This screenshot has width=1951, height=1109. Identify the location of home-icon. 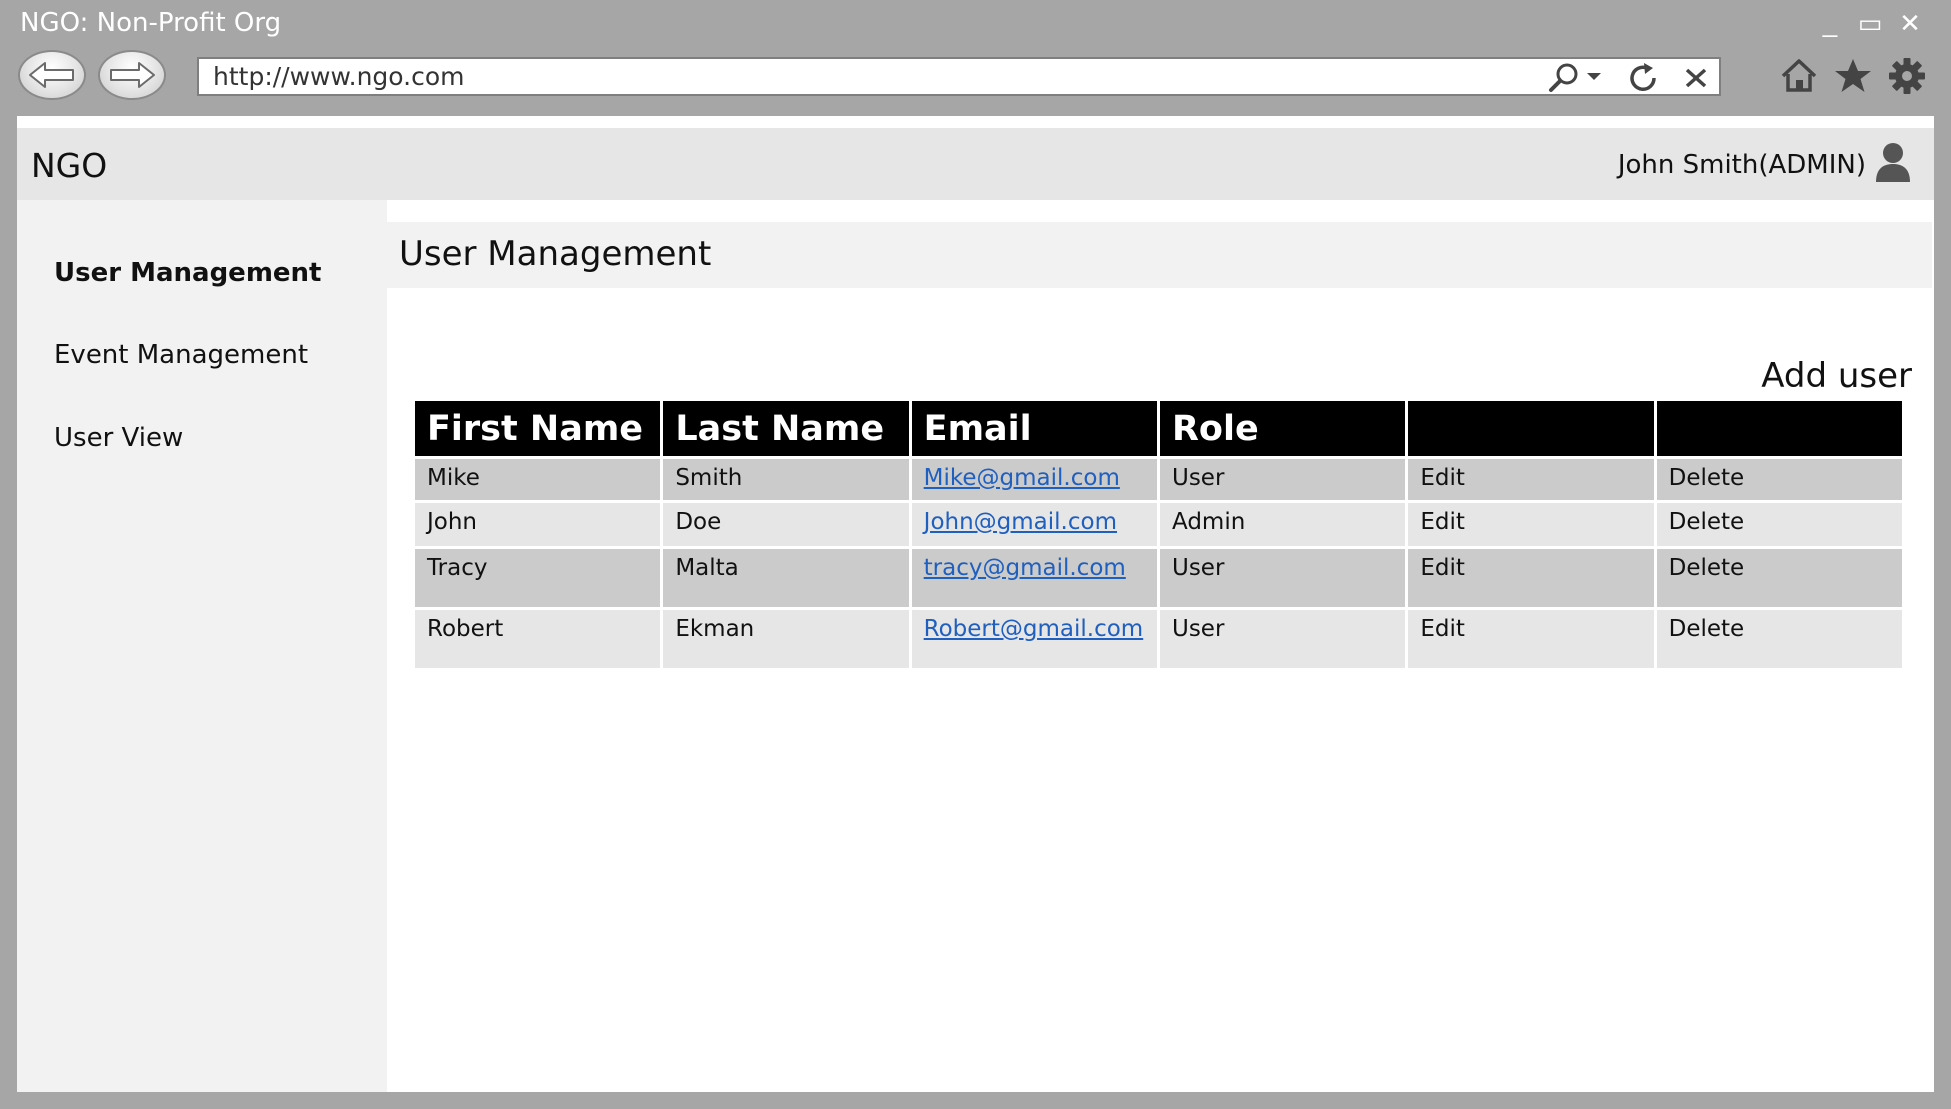
(1799, 76).